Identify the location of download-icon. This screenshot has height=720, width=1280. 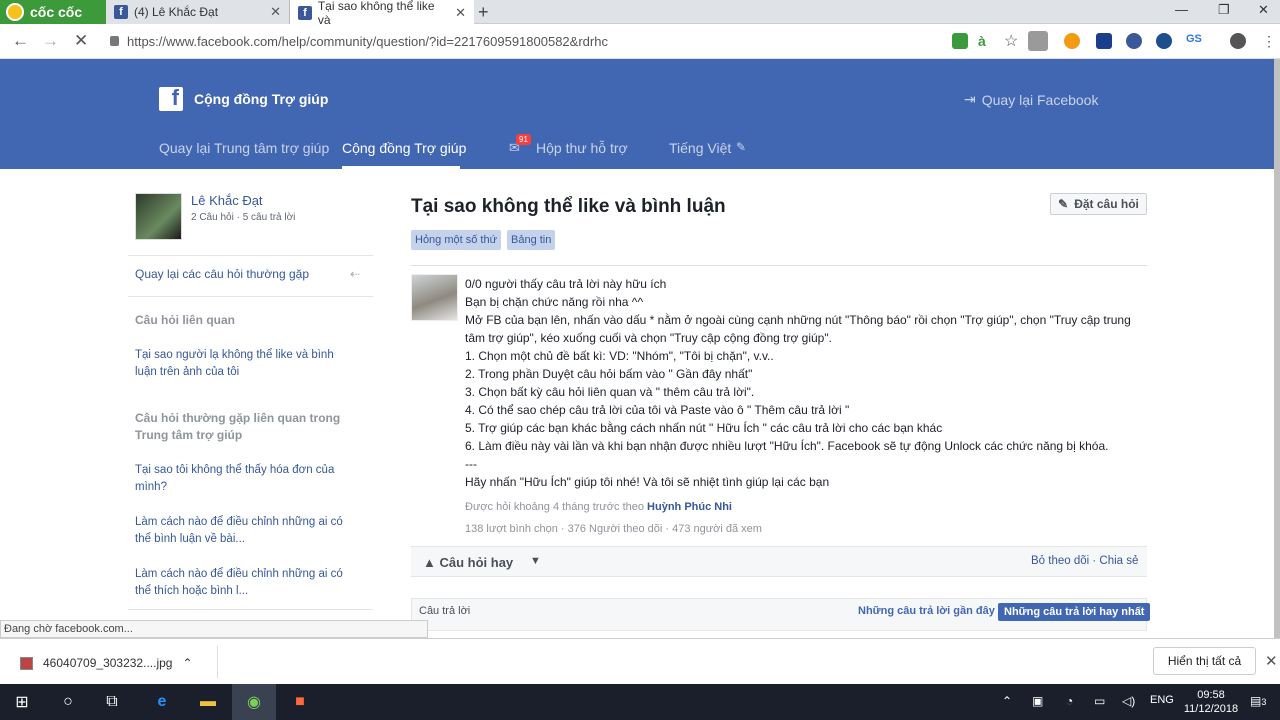
(1038, 41).